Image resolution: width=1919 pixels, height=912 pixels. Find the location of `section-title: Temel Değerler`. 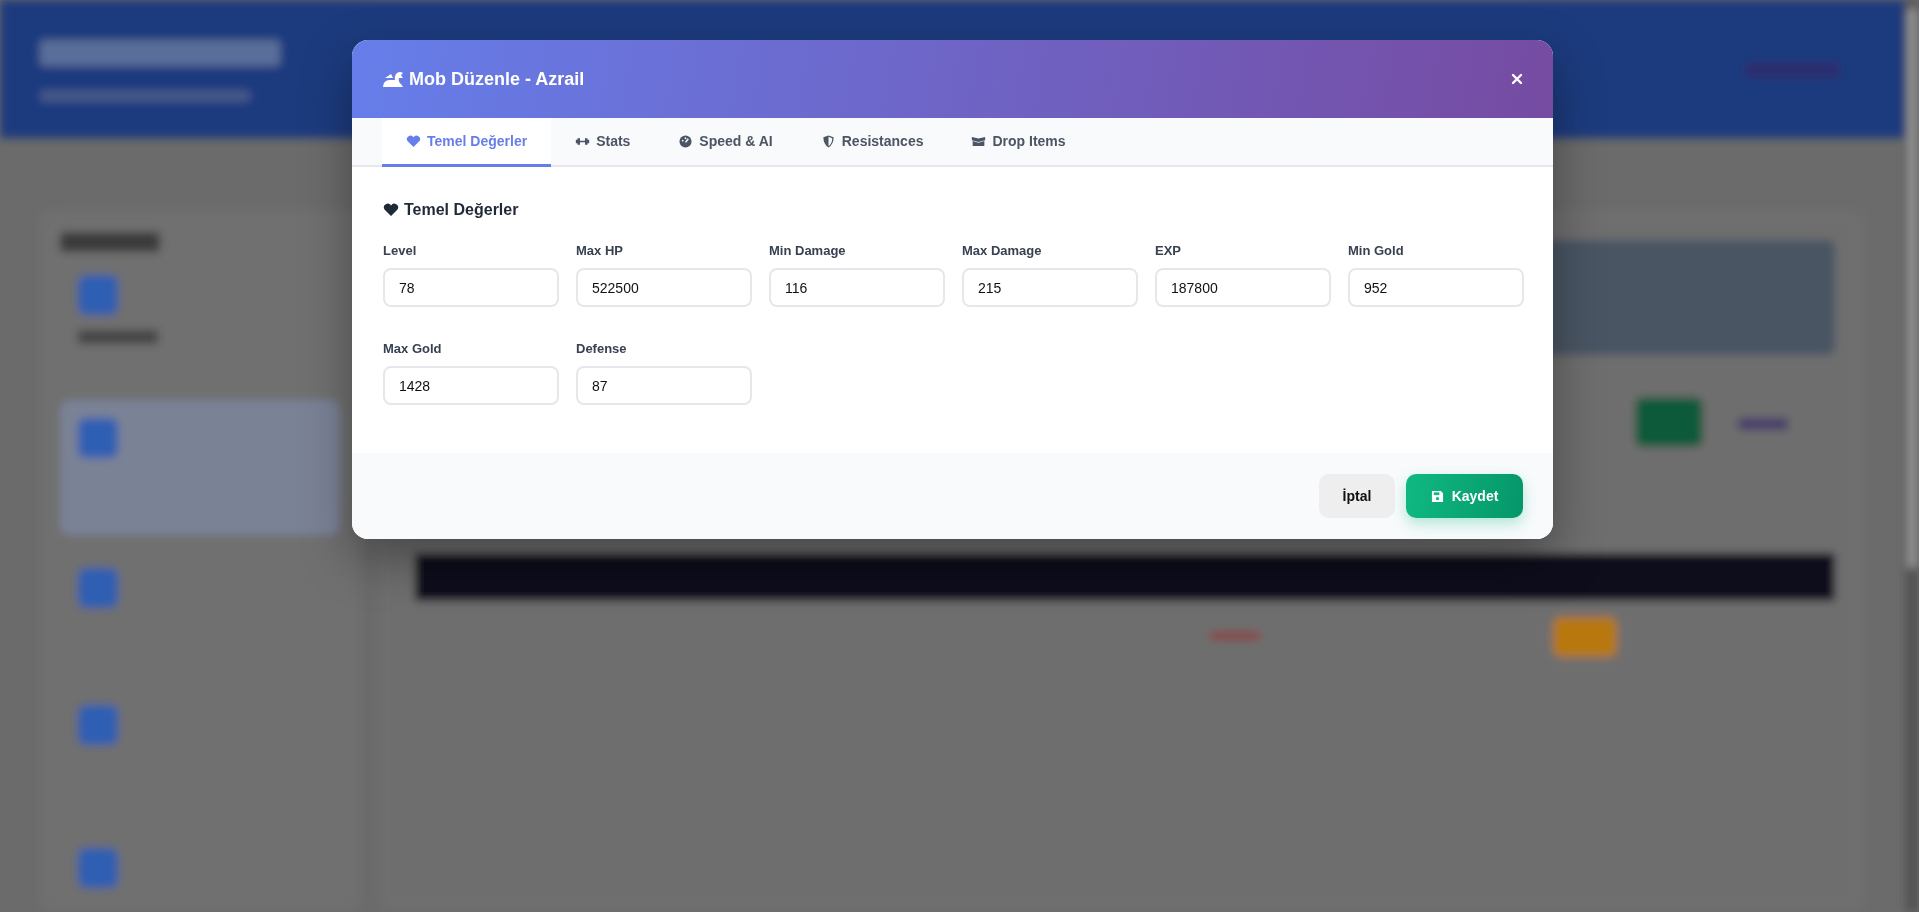

section-title: Temel Değerler is located at coordinates (461, 210).